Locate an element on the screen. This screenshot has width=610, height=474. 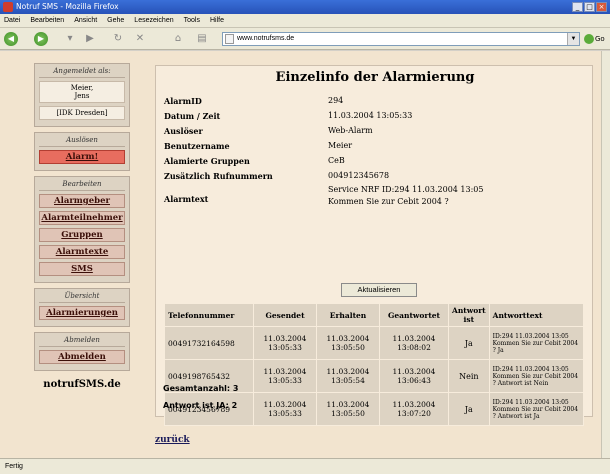
alarm-id-label: AlarmID is located at coordinates (183, 101).